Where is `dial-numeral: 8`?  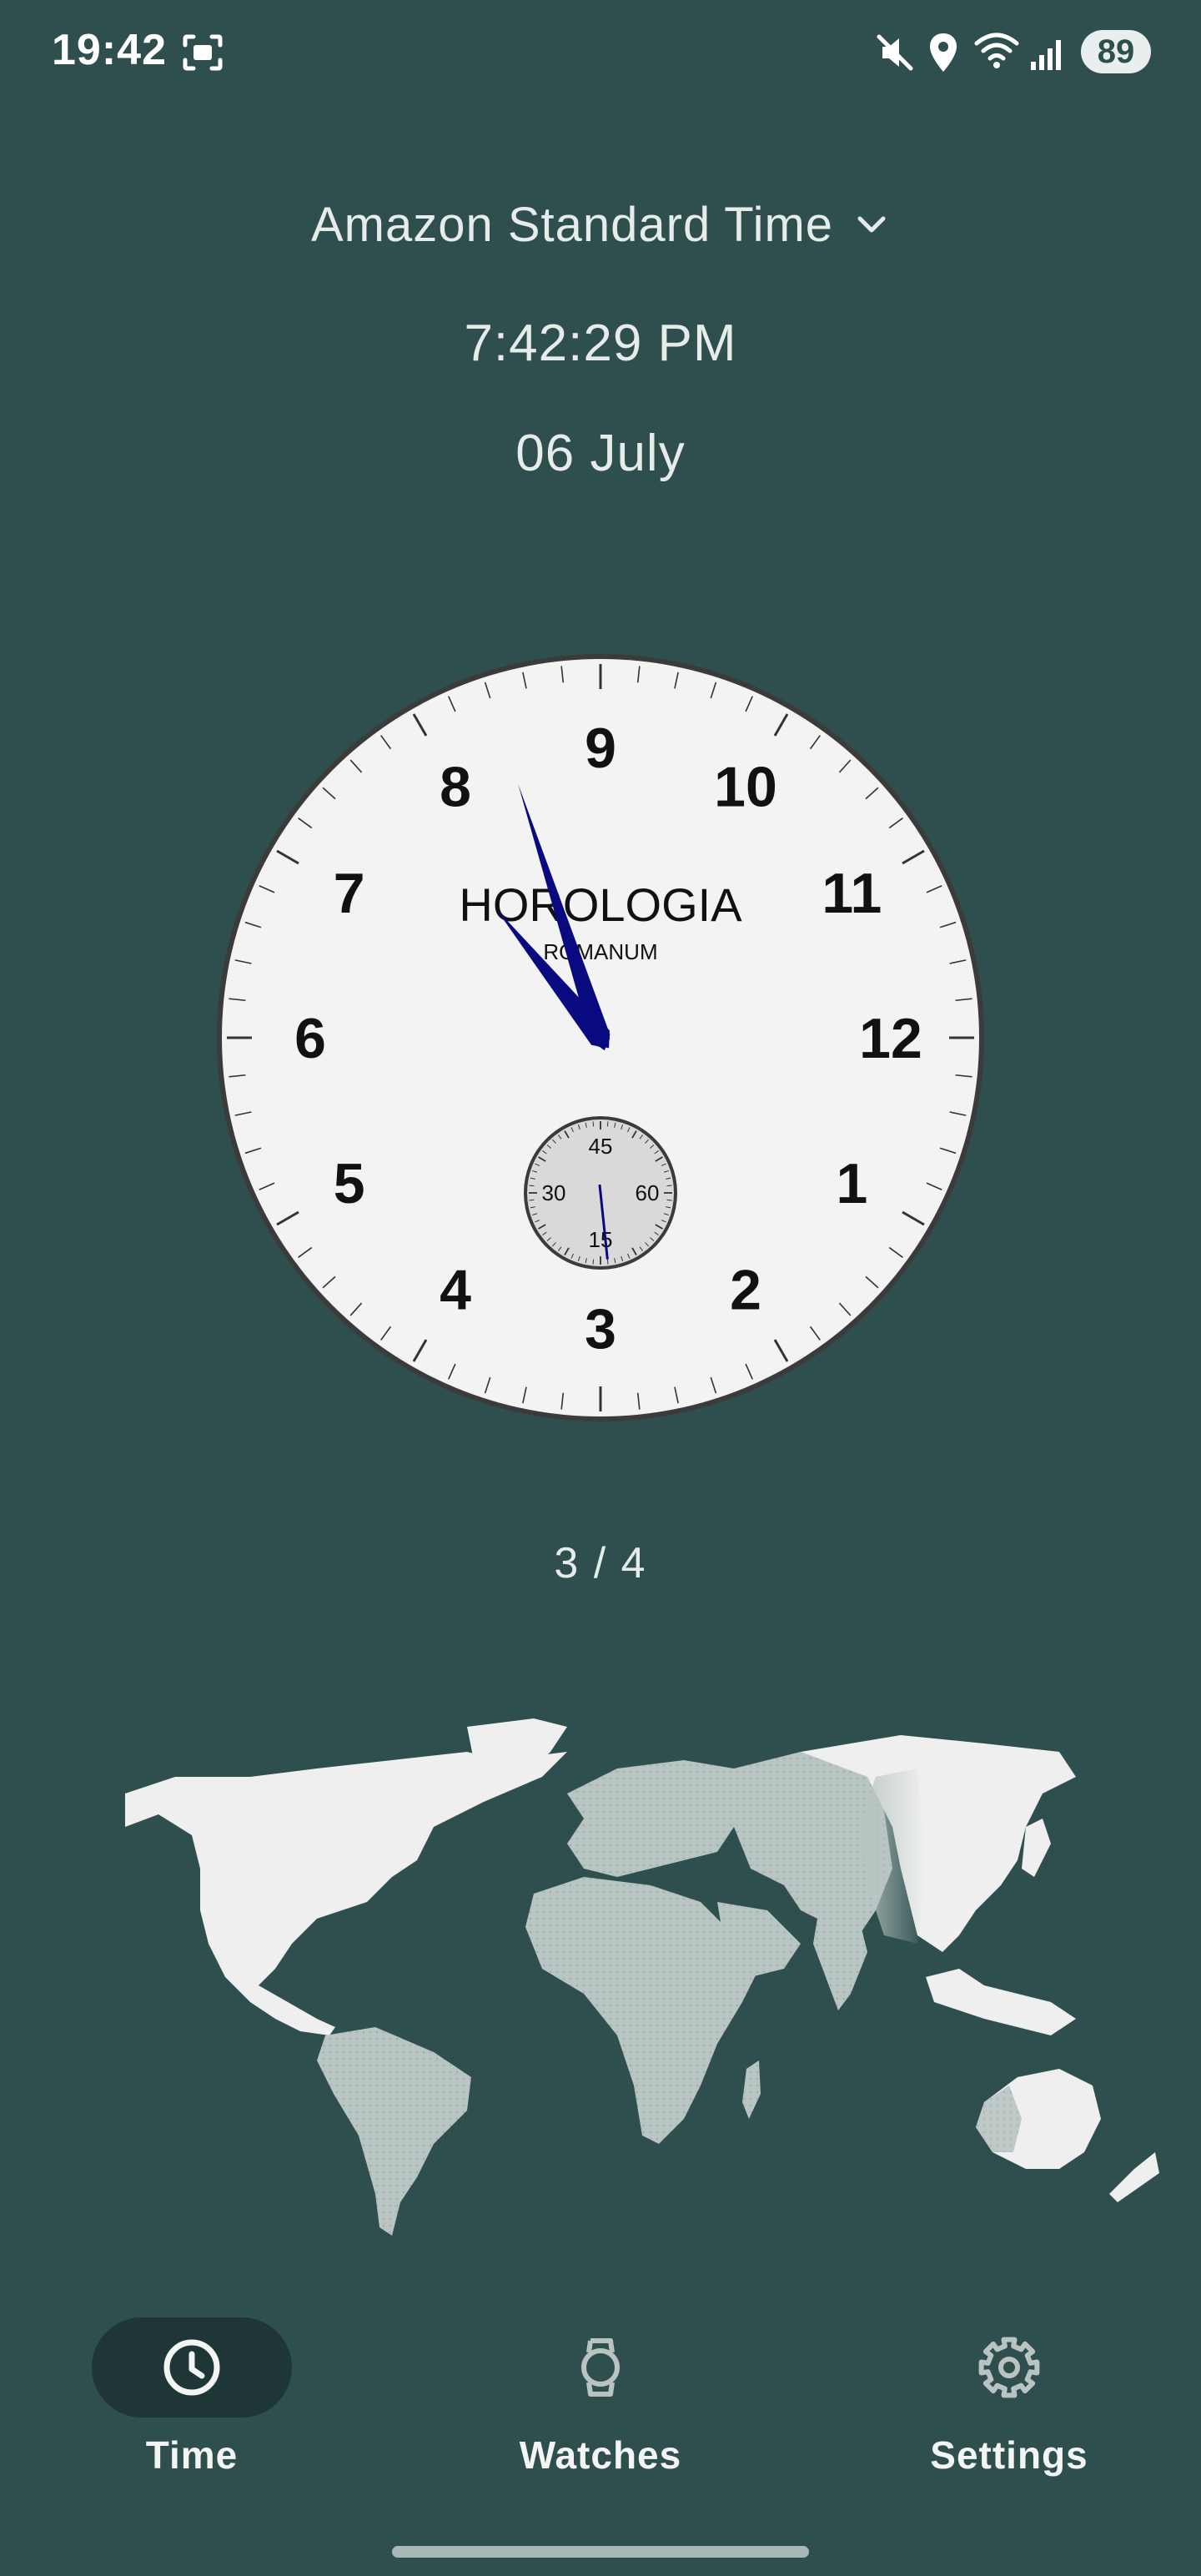 dial-numeral: 8 is located at coordinates (456, 787).